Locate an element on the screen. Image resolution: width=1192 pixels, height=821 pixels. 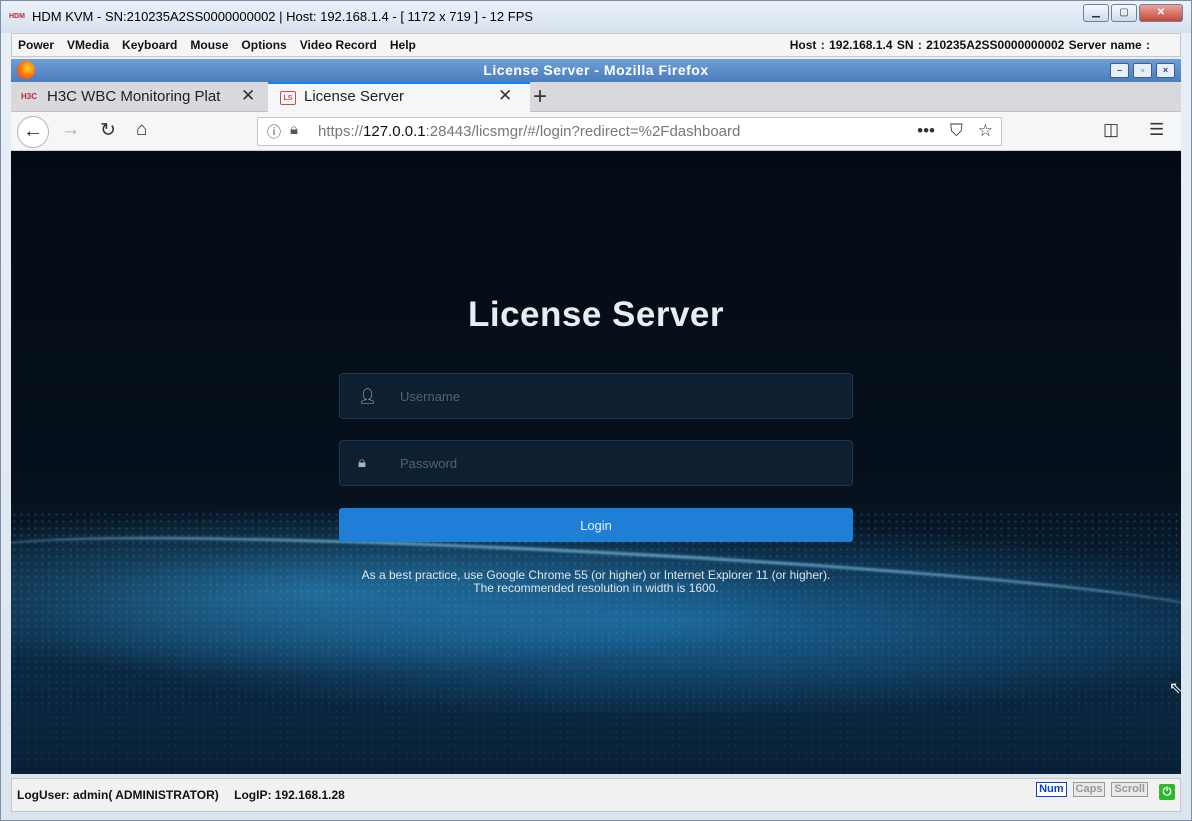
new-tab-icon: + is located at coordinates (540, 97).